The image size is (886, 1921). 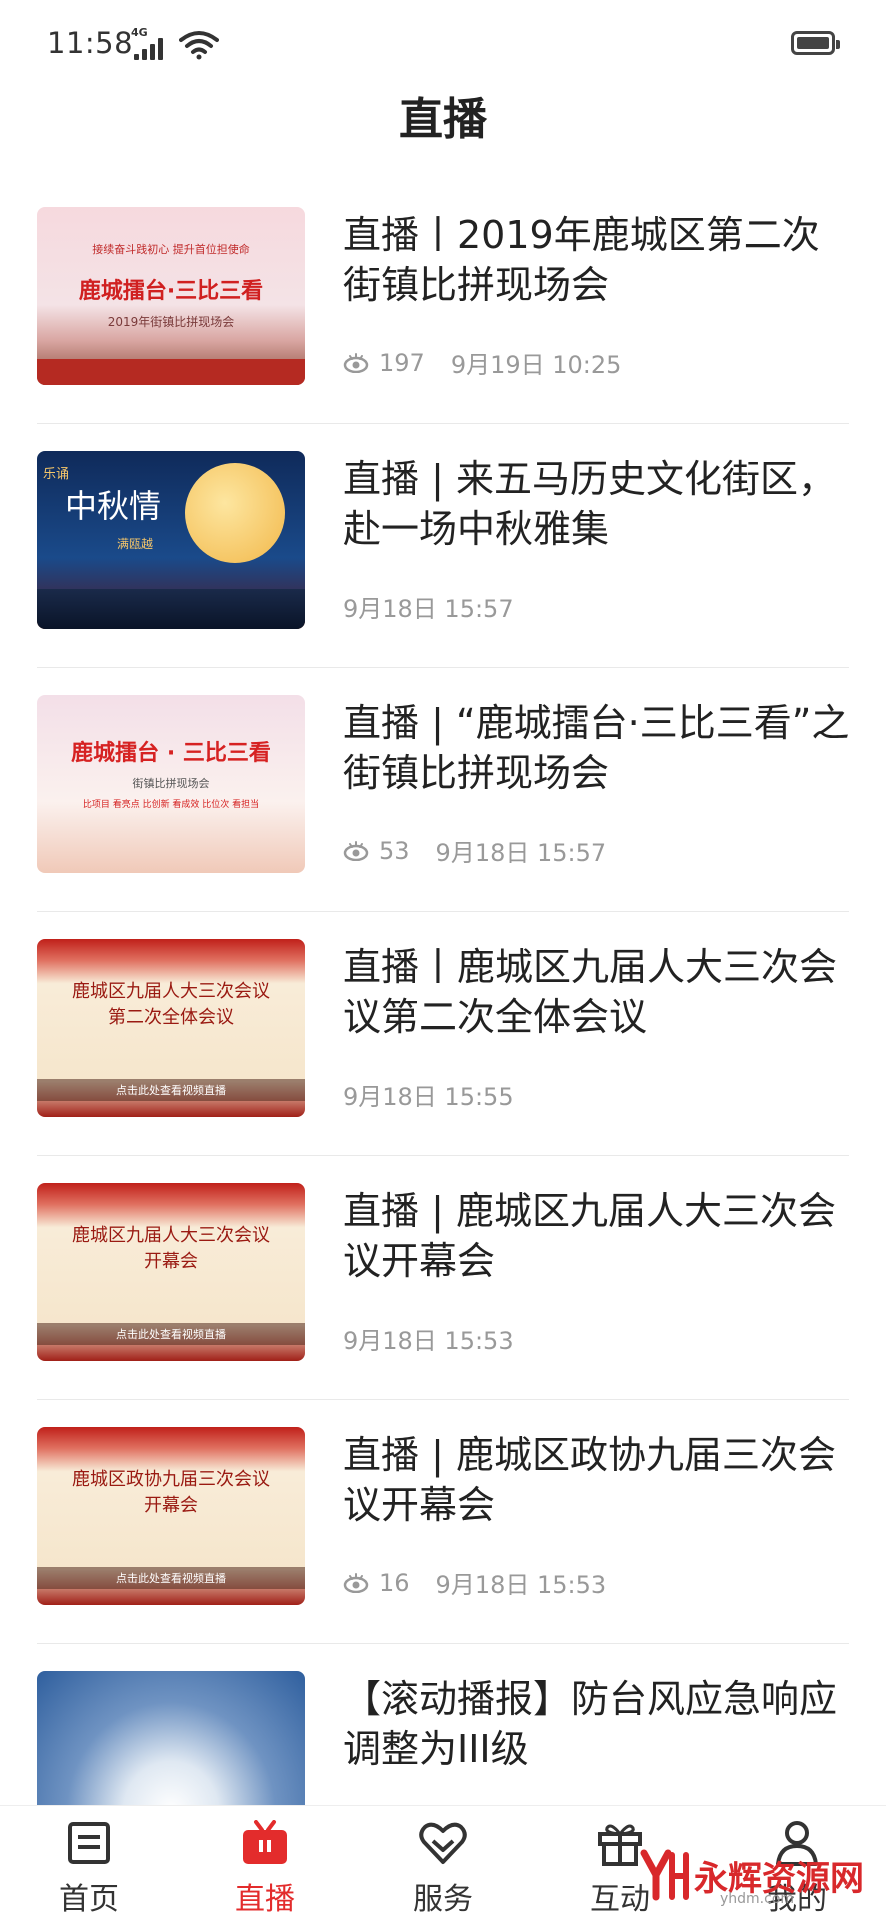 I want to click on gift-icon, so click(x=620, y=1845).